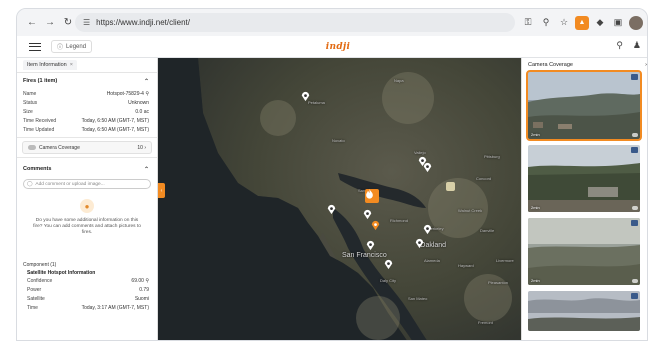  What do you see at coordinates (619, 45) in the screenshot?
I see `search-icon: ⚲` at bounding box center [619, 45].